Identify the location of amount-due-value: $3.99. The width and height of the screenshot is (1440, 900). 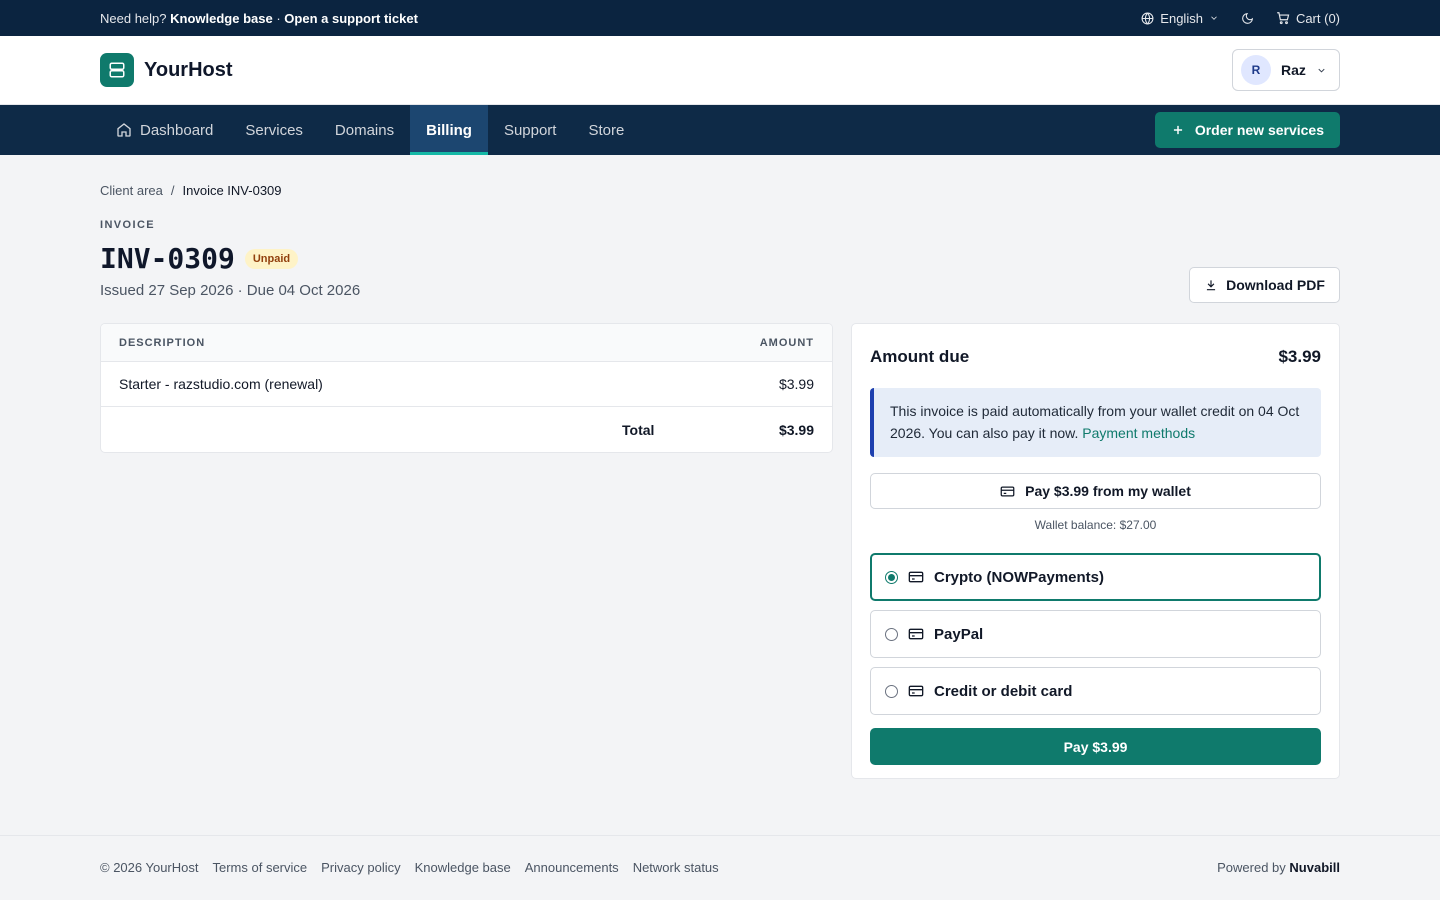
(1299, 356).